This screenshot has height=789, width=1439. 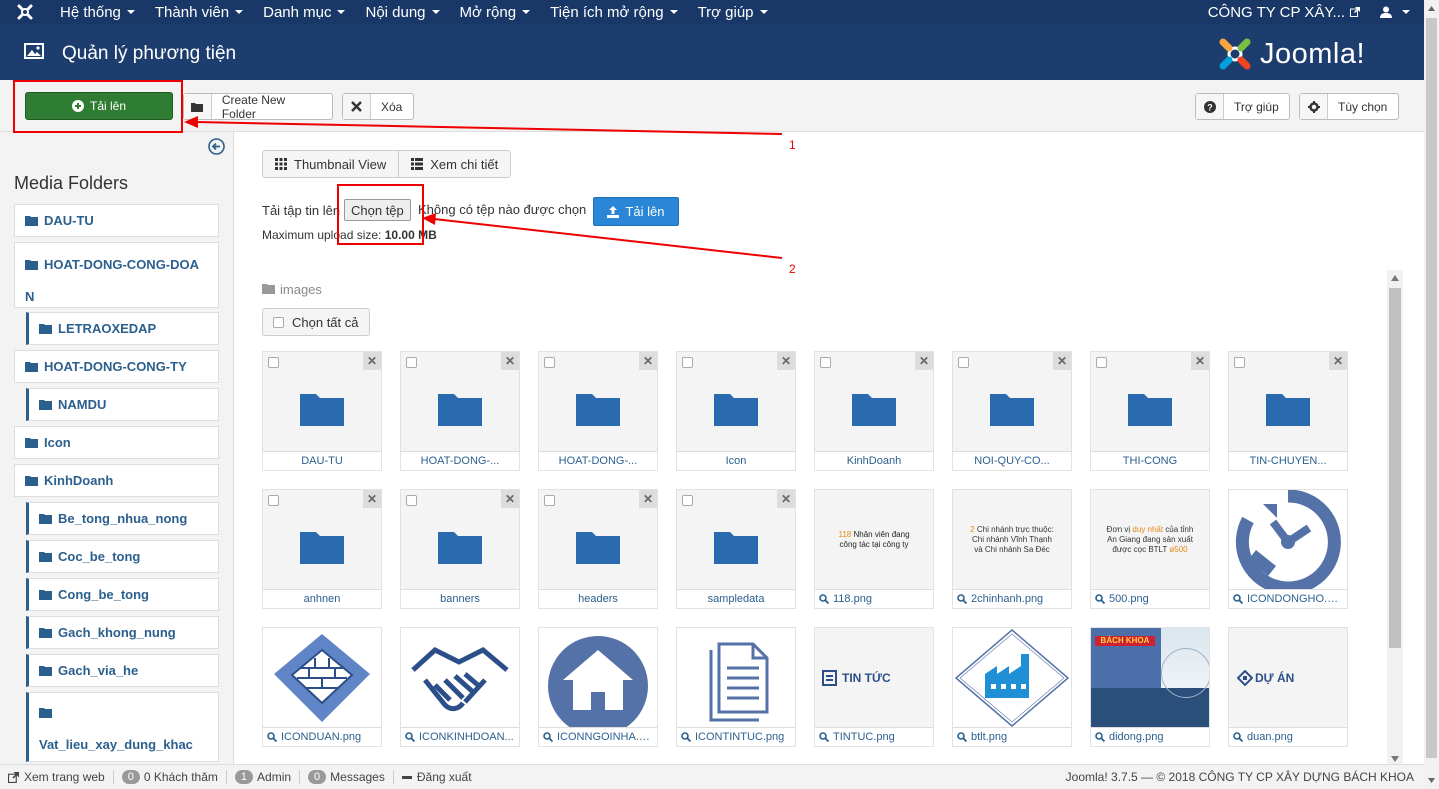 What do you see at coordinates (792, 269) in the screenshot?
I see `annotation-label-2: 2` at bounding box center [792, 269].